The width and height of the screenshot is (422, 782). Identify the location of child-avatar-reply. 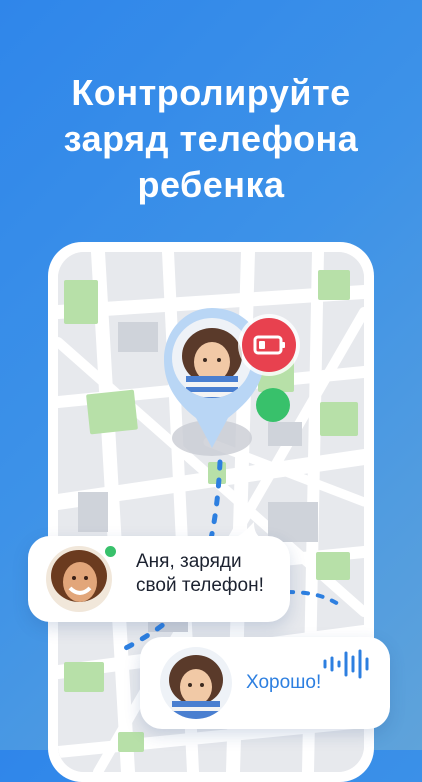
(196, 683).